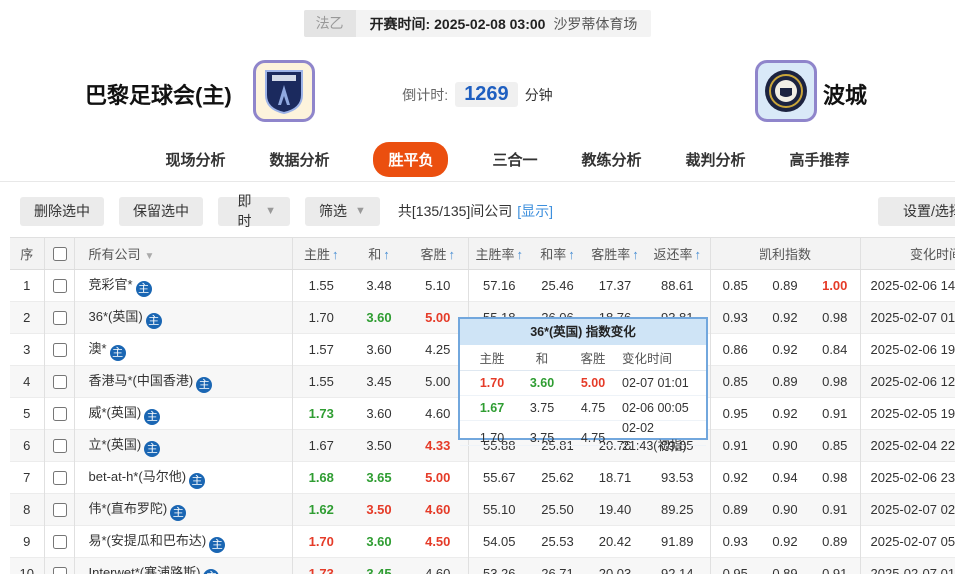  Describe the element at coordinates (321, 254) in the screenshot. I see `col-home-win-sort: 主胜↑` at that location.